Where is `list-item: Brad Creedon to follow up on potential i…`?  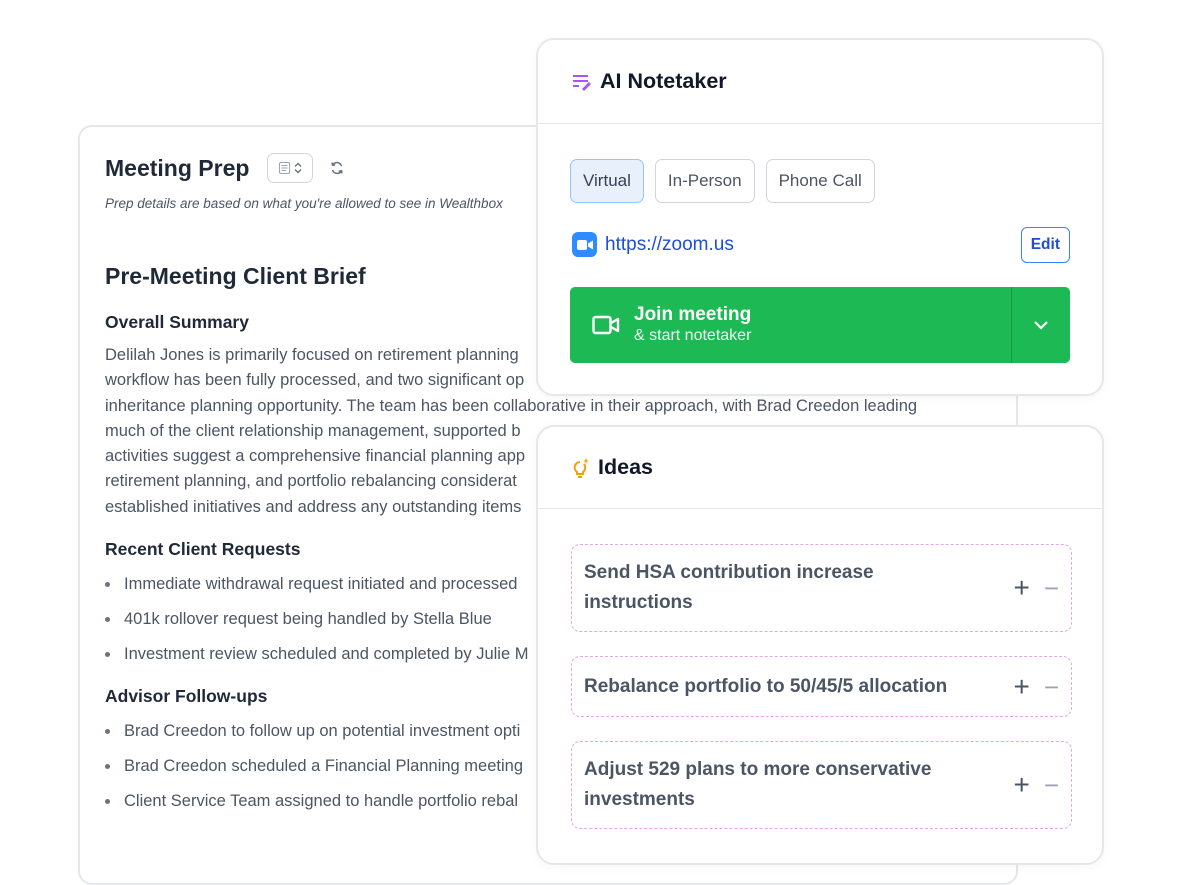
list-item: Brad Creedon to follow up on potential i… is located at coordinates (314, 731).